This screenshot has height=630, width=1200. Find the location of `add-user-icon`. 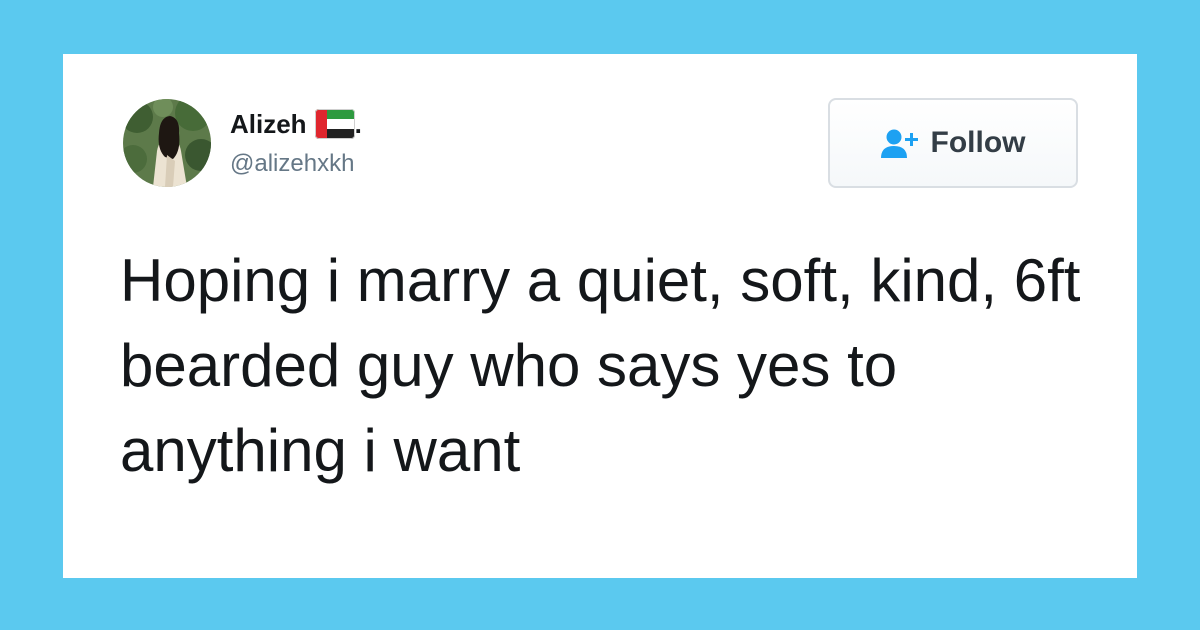

add-user-icon is located at coordinates (899, 143).